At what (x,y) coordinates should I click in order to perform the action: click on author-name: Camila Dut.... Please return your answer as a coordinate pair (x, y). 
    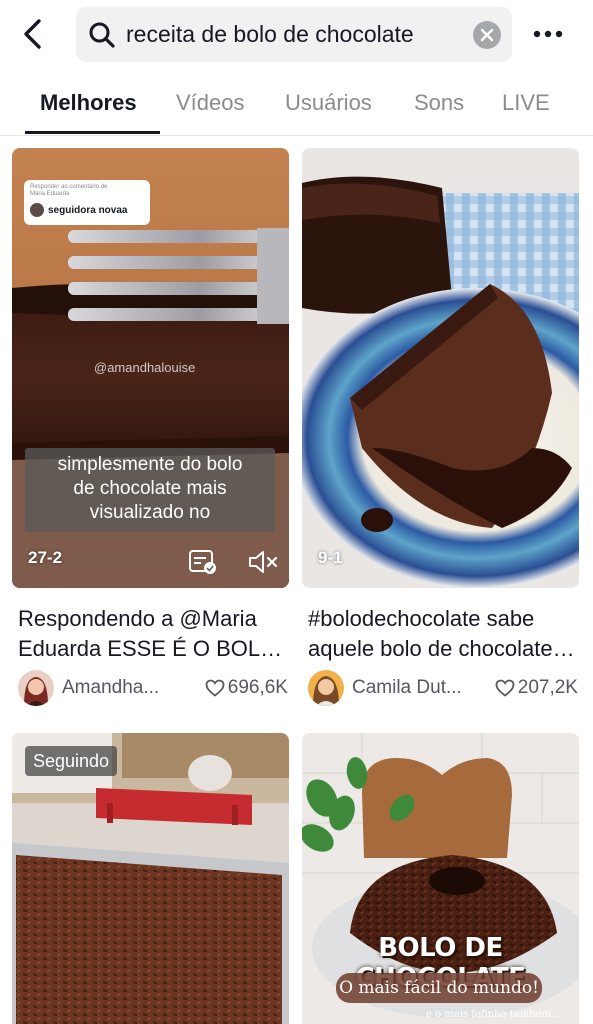
    Looking at the image, I should click on (412, 688).